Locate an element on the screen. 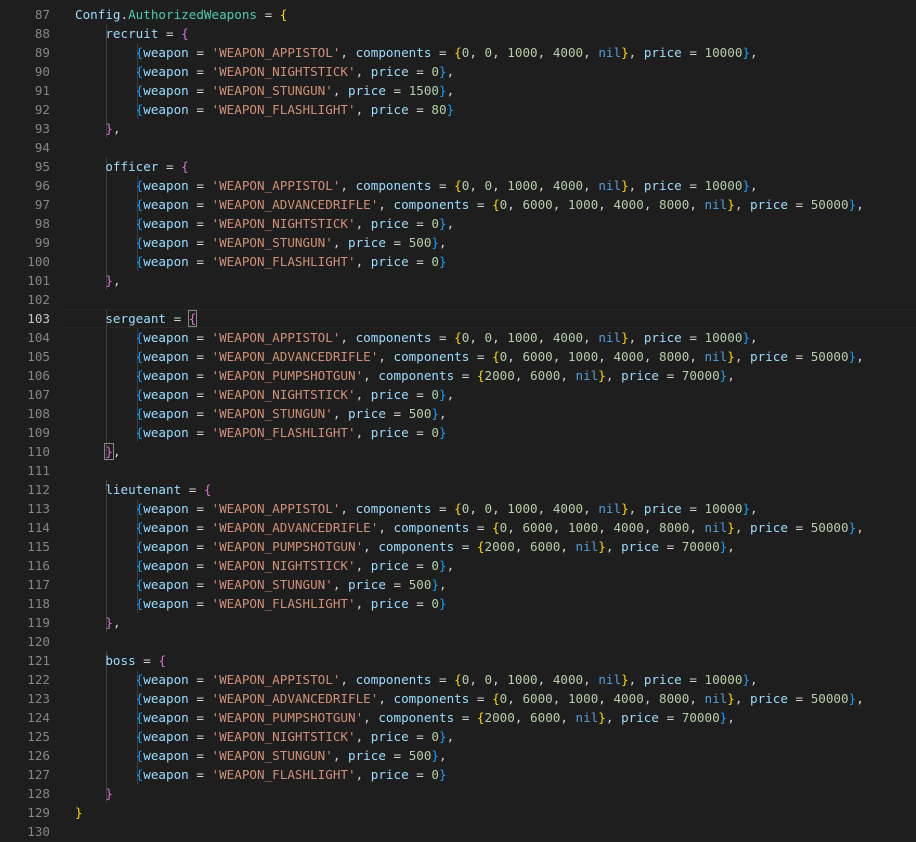  code-line: 120 is located at coordinates (458, 641).